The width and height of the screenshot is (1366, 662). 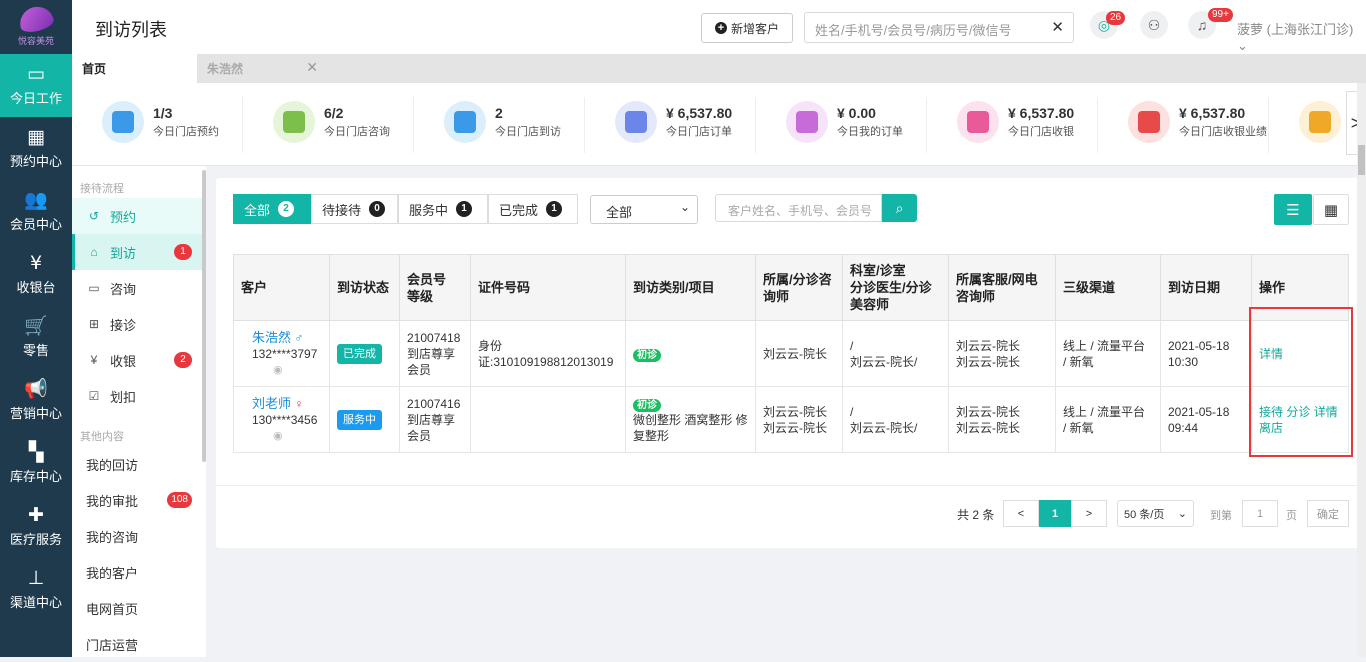 What do you see at coordinates (138, 396) in the screenshot?
I see `sidebar-item-5: ☑ 划扣` at bounding box center [138, 396].